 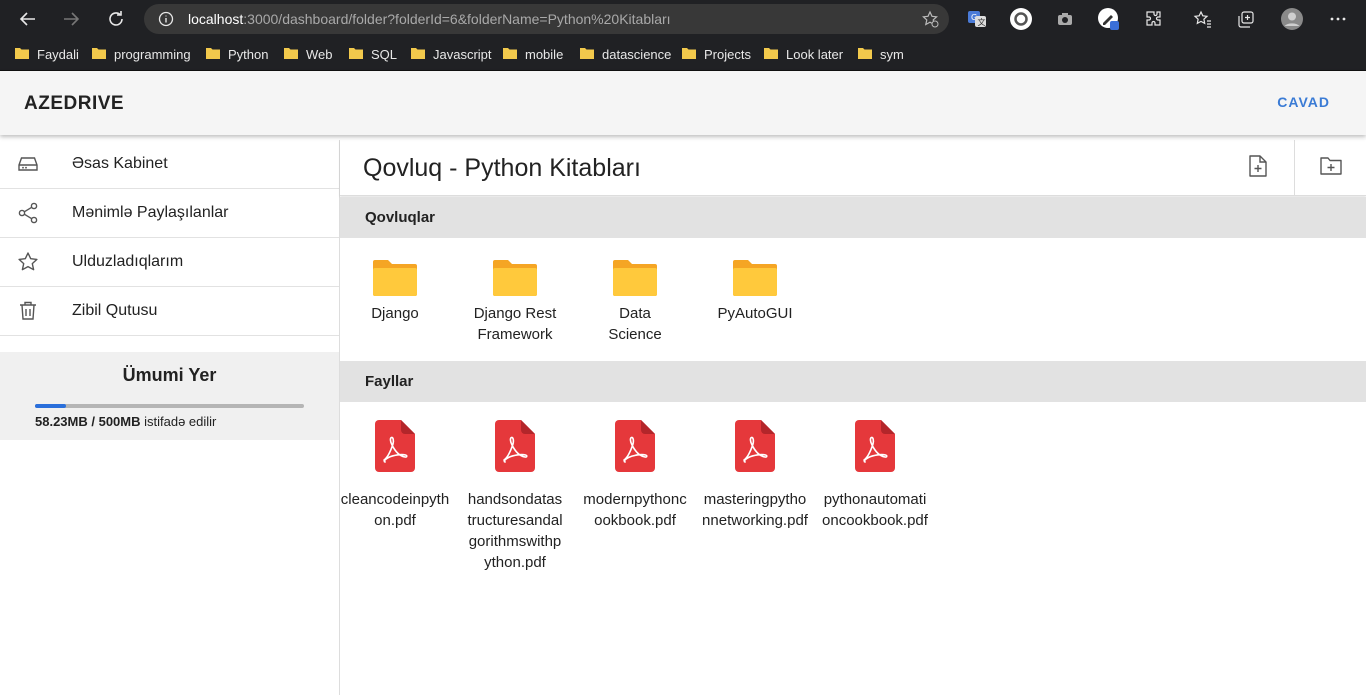 I want to click on folder-item: Django, so click(x=395, y=291).